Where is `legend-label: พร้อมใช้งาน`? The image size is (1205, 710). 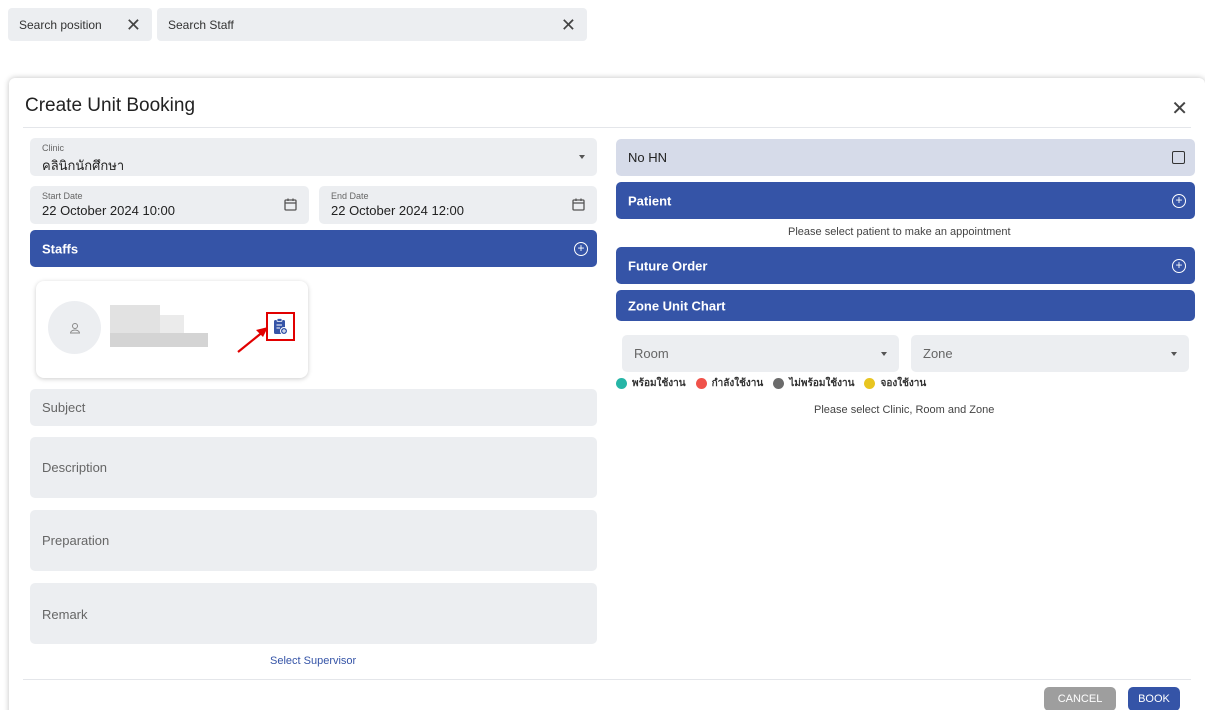
legend-label: พร้อมใช้งาน is located at coordinates (659, 383).